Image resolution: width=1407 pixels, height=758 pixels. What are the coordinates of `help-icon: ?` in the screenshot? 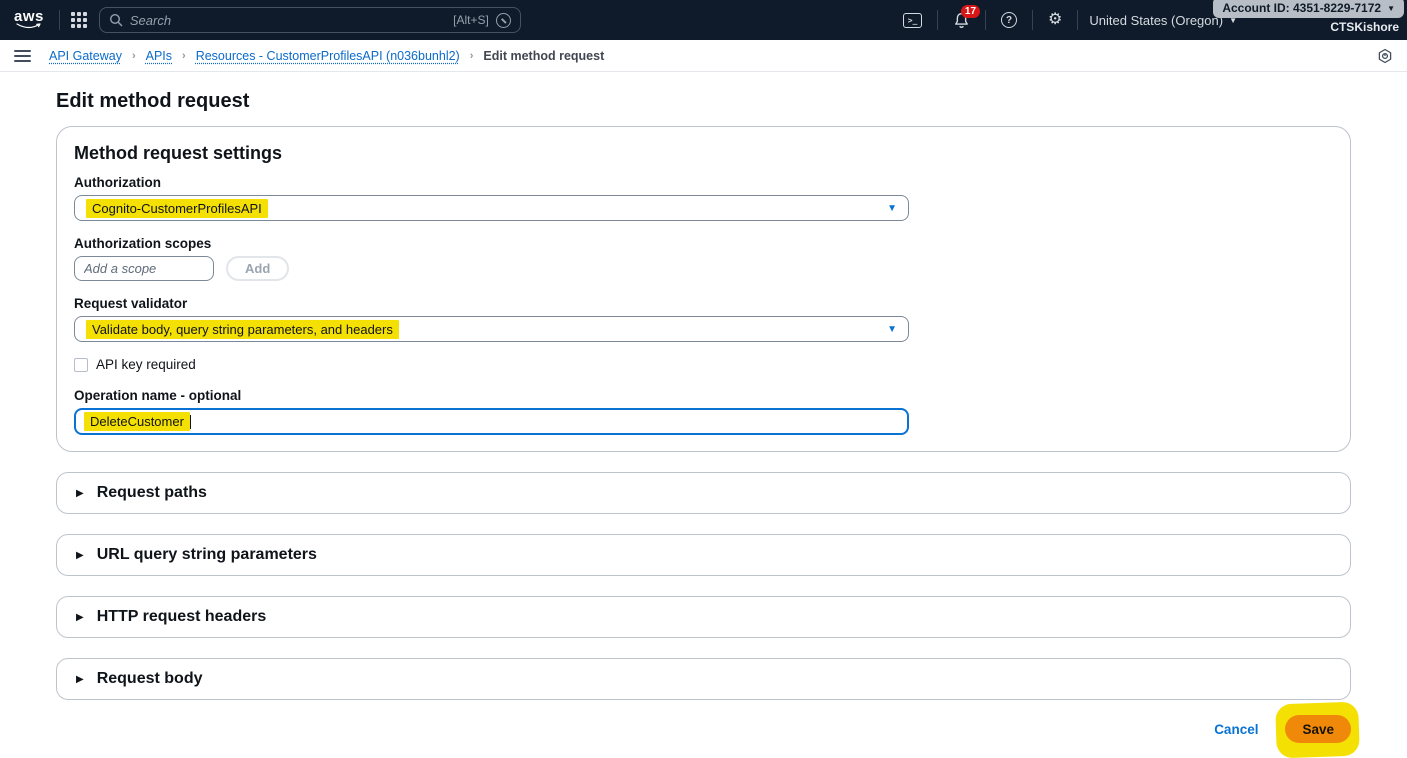 It's located at (1009, 20).